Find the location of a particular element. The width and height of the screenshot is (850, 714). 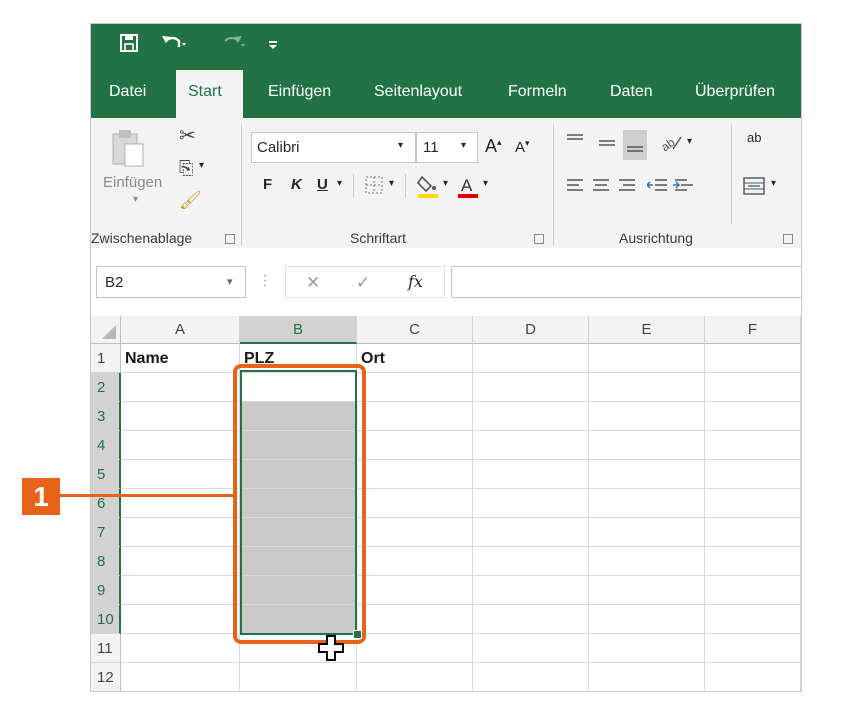

font-size-dropdown-icon: ▾ is located at coordinates (463, 145).